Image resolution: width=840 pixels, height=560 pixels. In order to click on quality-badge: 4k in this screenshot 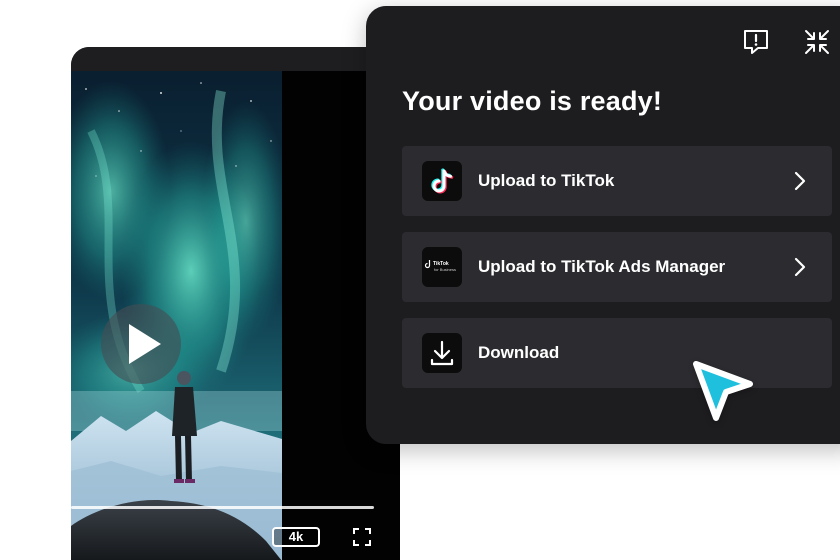, I will do `click(296, 537)`.